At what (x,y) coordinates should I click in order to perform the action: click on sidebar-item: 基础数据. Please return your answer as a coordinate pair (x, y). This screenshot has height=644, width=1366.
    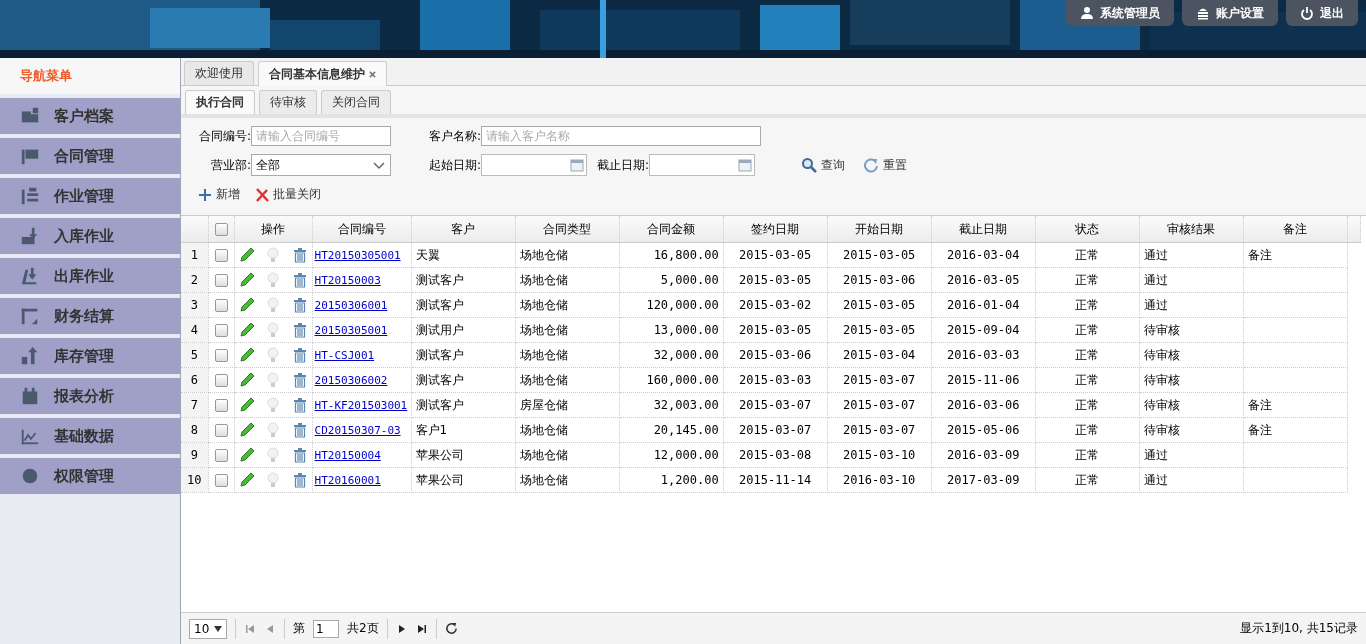
    Looking at the image, I should click on (90, 436).